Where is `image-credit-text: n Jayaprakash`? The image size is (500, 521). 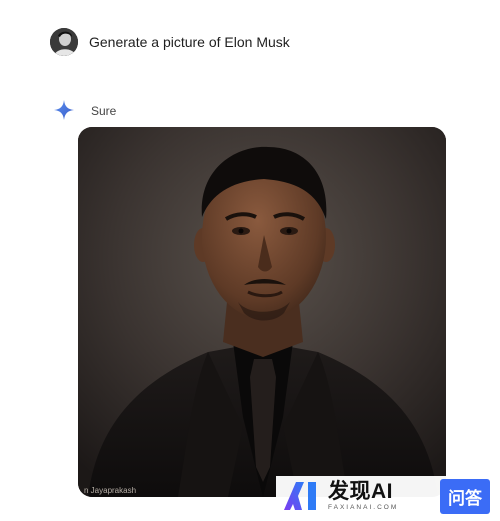 image-credit-text: n Jayaprakash is located at coordinates (110, 490).